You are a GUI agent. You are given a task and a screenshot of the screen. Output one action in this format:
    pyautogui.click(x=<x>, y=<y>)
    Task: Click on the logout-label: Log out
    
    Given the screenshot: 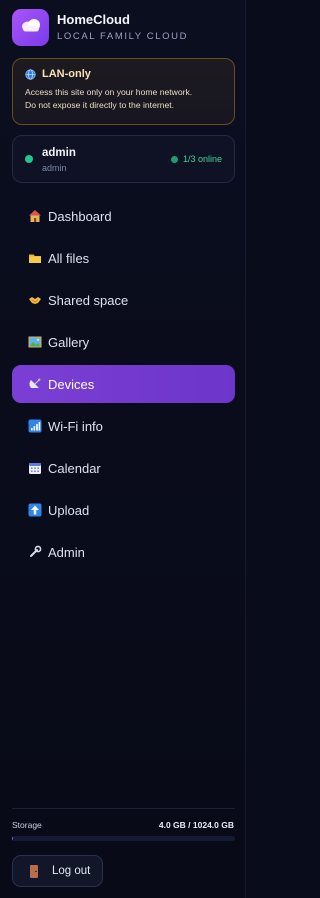 What is the action you would take?
    pyautogui.click(x=71, y=871)
    